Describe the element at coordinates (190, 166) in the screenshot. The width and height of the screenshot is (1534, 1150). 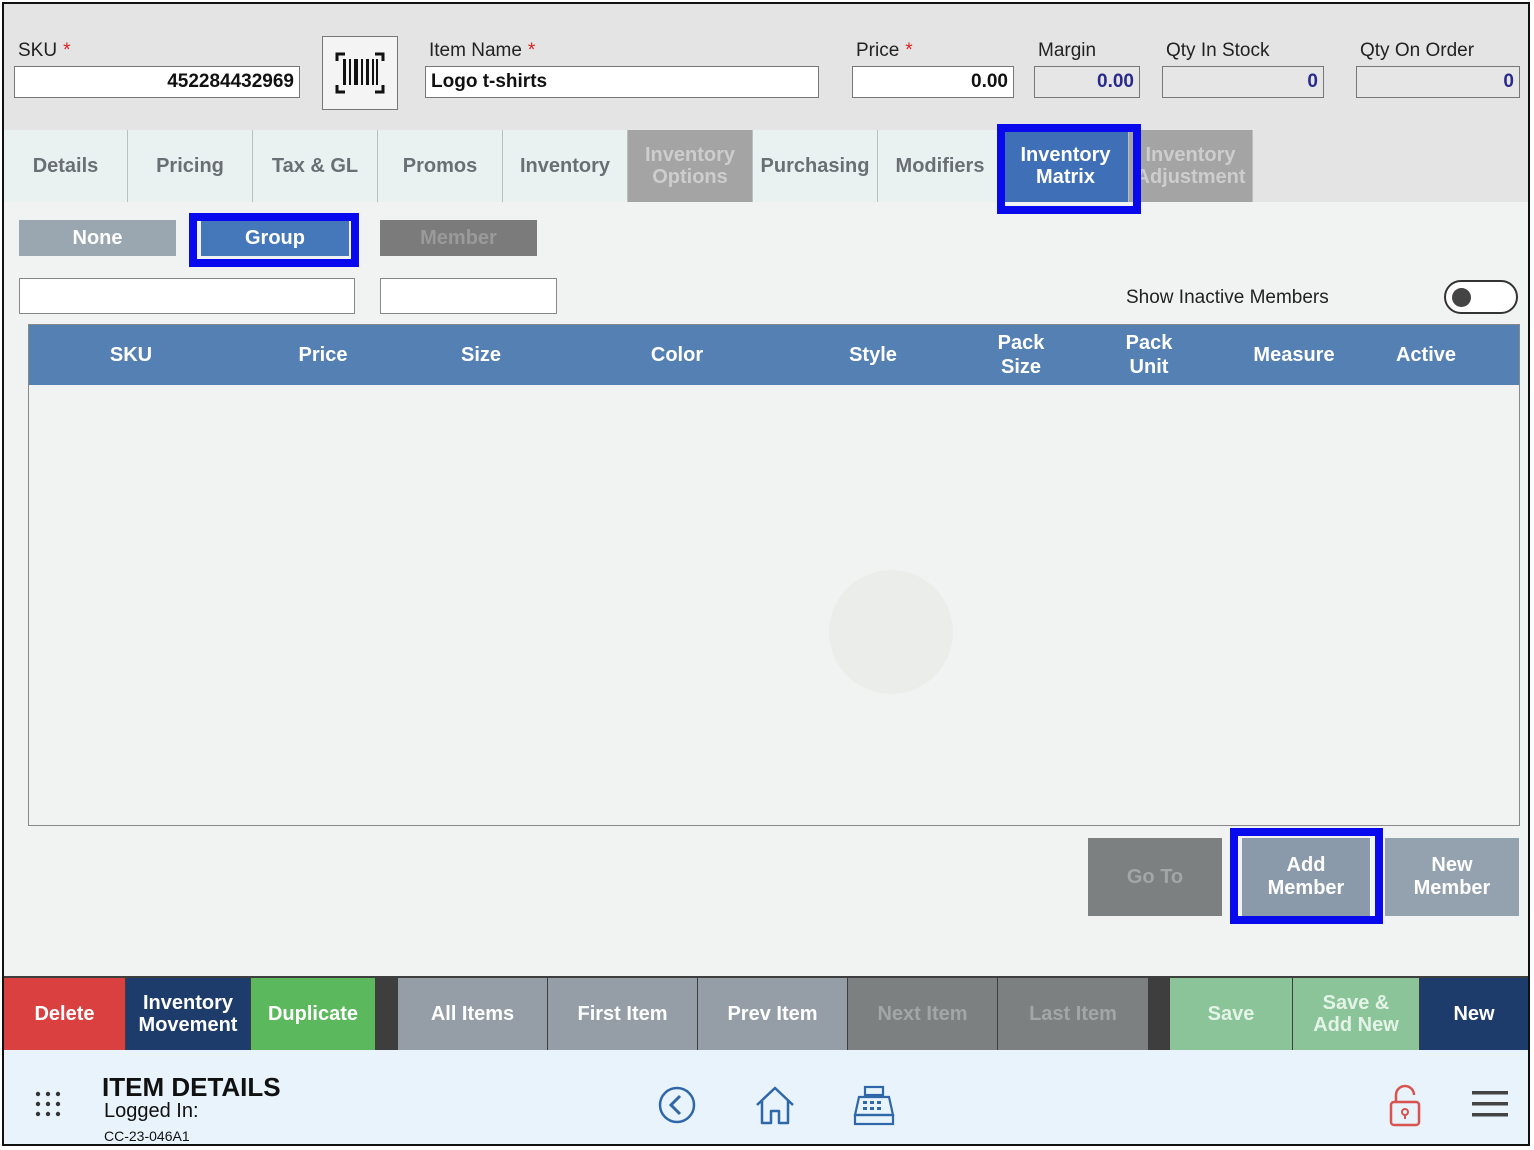
I see `tab-pricing: Pricing` at that location.